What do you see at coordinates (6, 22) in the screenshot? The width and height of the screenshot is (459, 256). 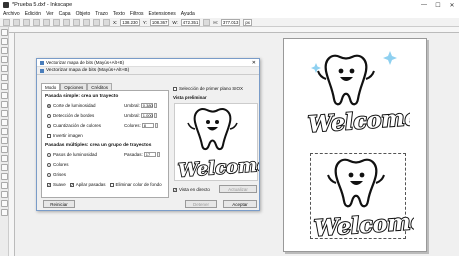 I see `select-all-icon` at bounding box center [6, 22].